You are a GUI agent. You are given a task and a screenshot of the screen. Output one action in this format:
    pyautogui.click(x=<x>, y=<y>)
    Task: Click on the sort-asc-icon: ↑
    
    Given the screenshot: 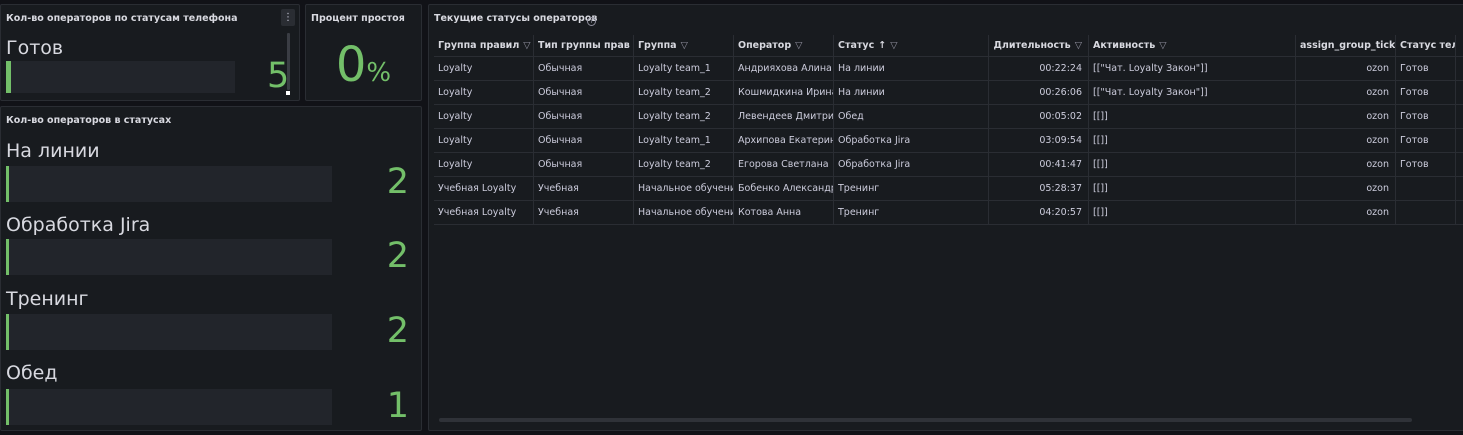 What is the action you would take?
    pyautogui.click(x=882, y=45)
    